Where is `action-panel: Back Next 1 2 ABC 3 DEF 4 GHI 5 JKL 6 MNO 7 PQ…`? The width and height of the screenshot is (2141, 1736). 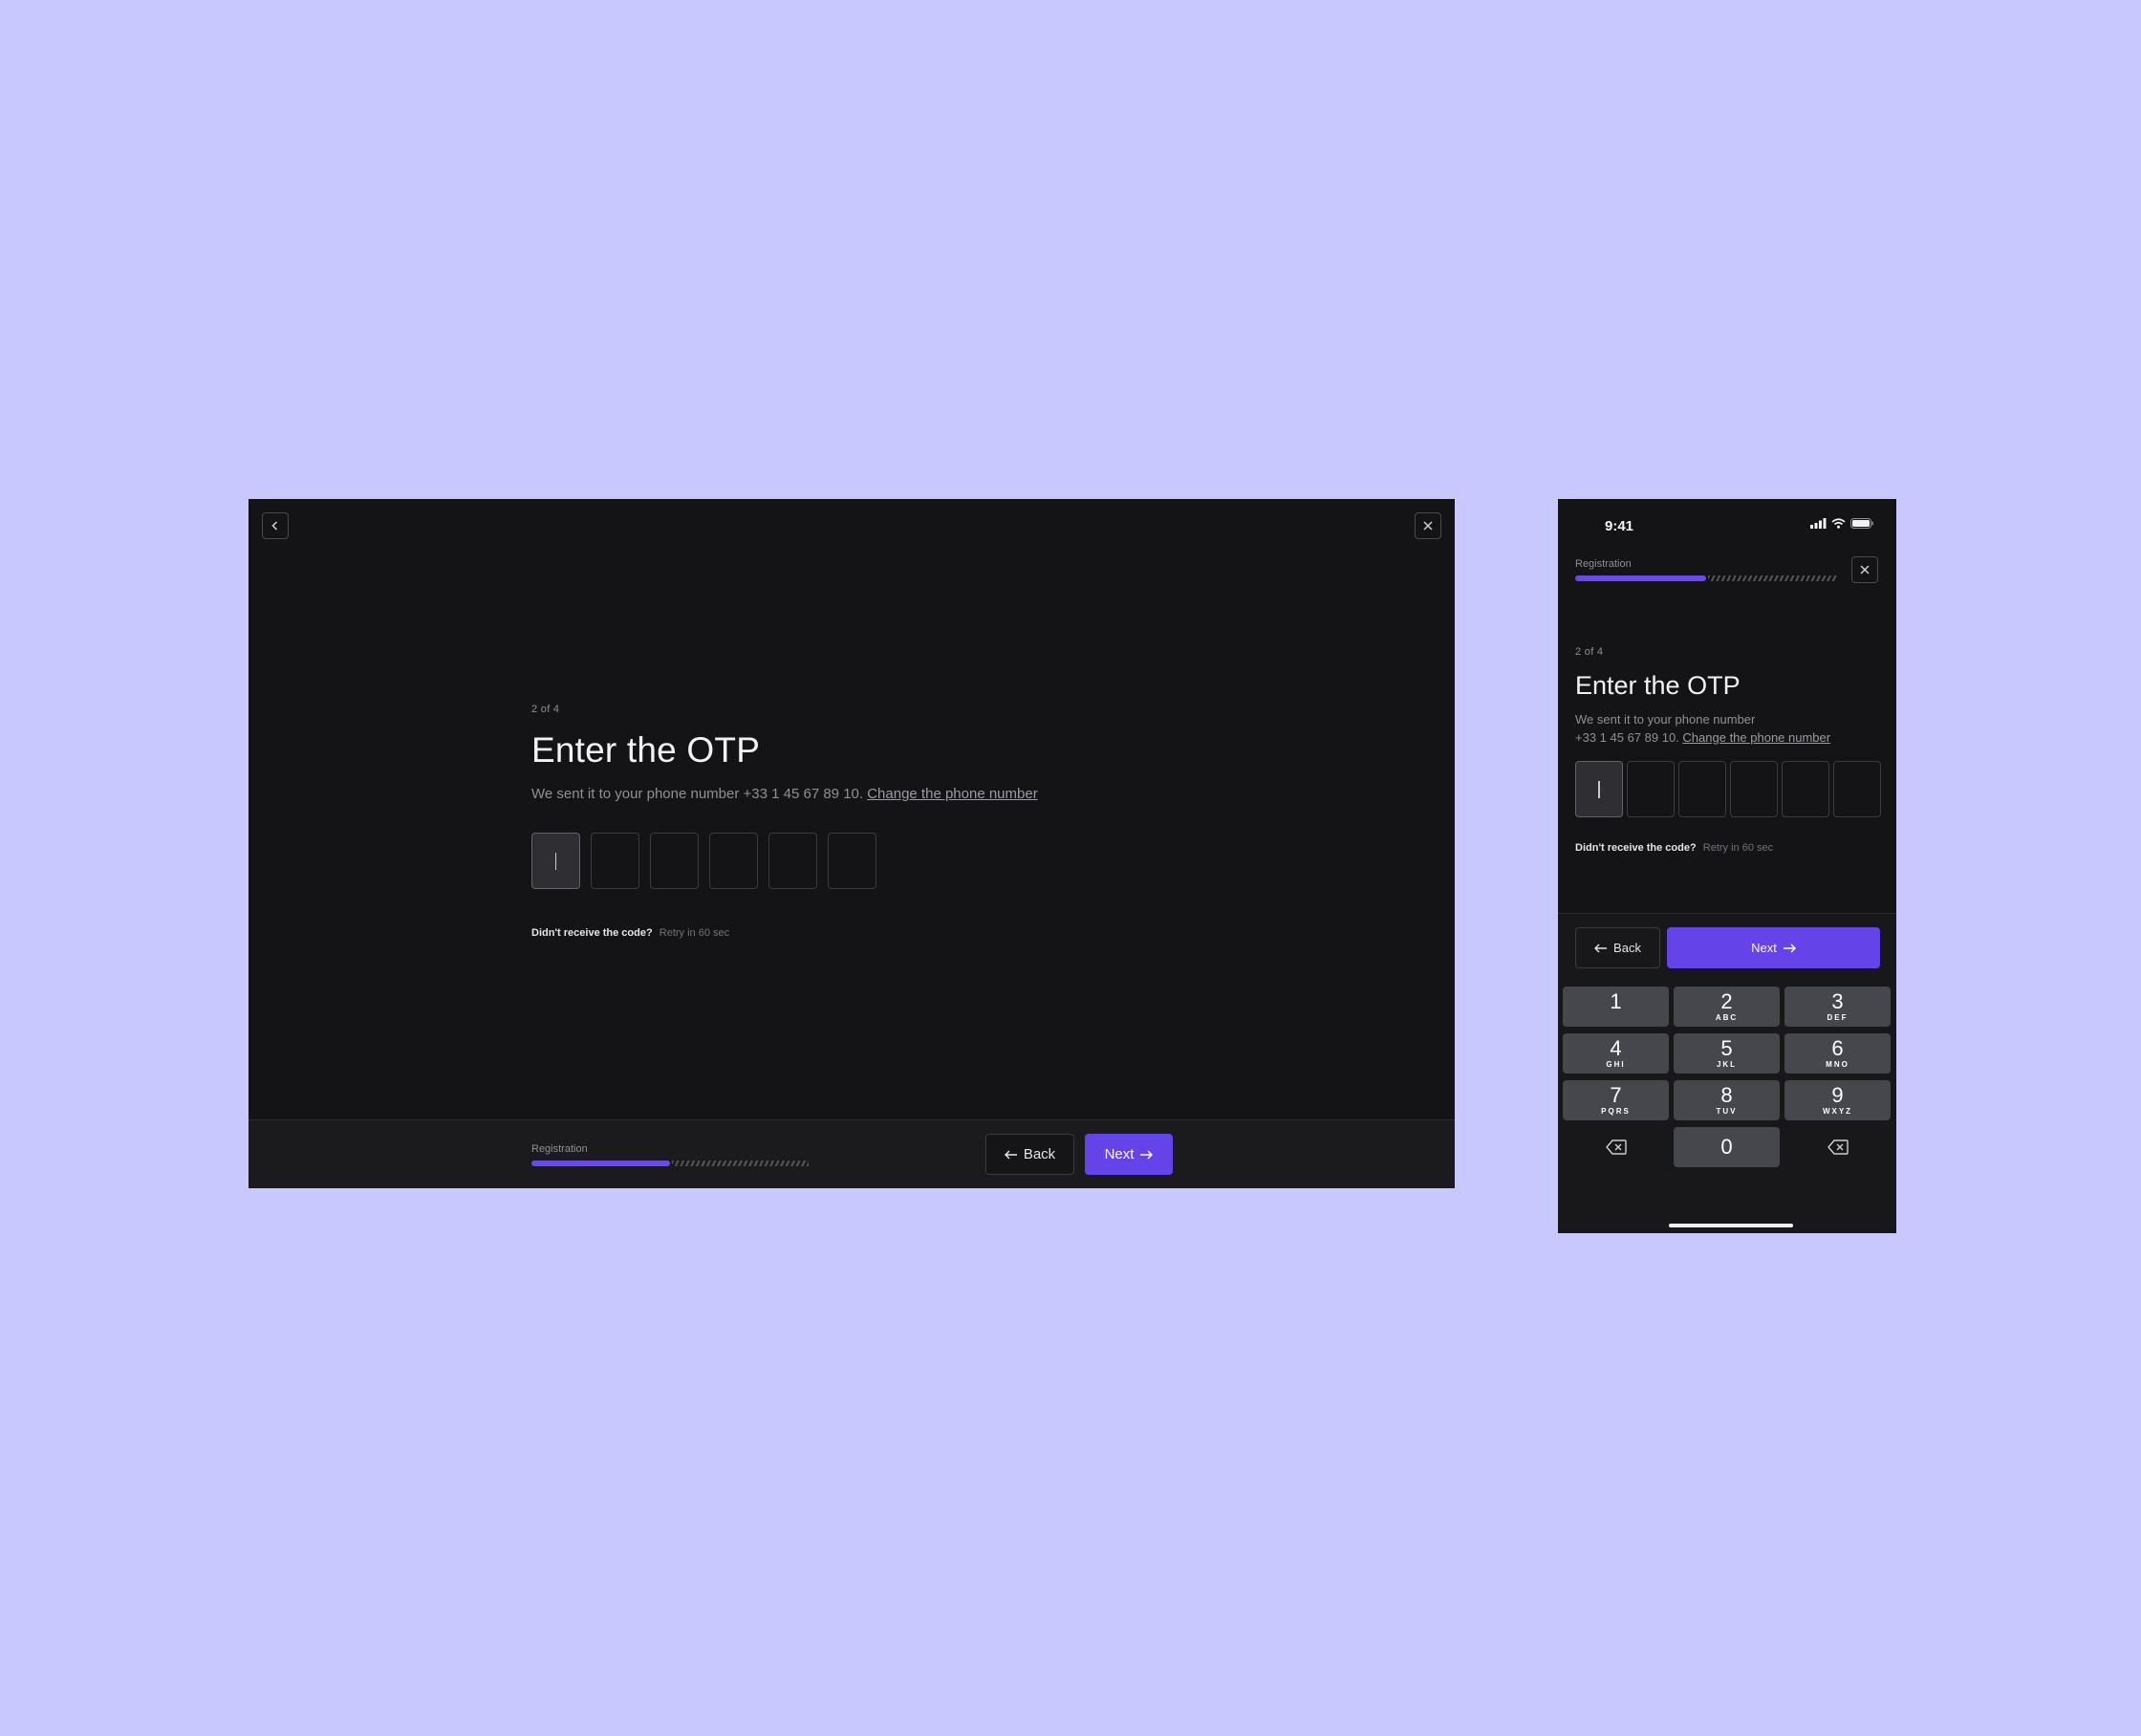
action-panel: Back Next 1 2 ABC 3 DEF 4 GHI 5 JKL 6 MNO 7 PQ… is located at coordinates (1727, 1073).